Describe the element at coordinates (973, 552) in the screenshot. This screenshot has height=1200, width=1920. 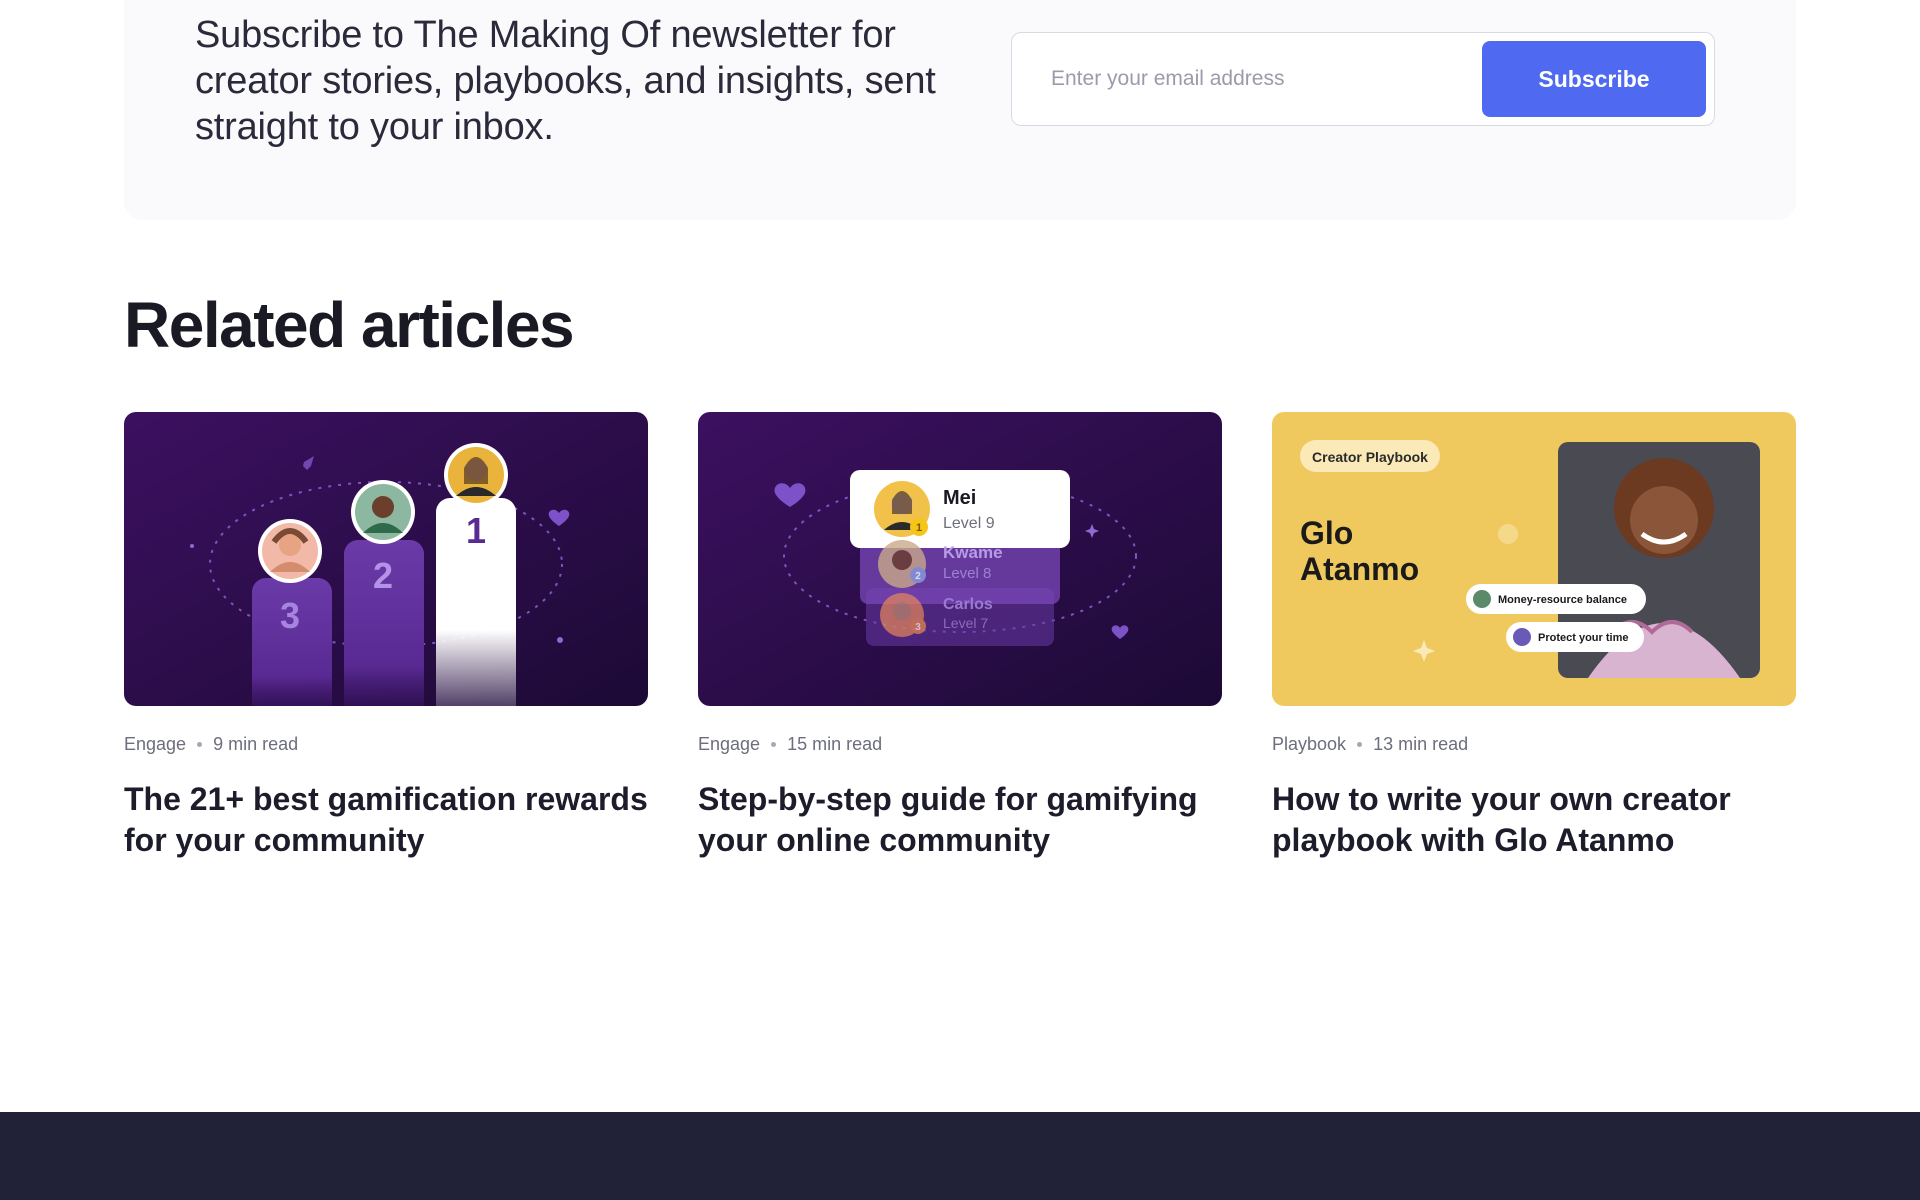
I see `leader-name: Kwame` at that location.